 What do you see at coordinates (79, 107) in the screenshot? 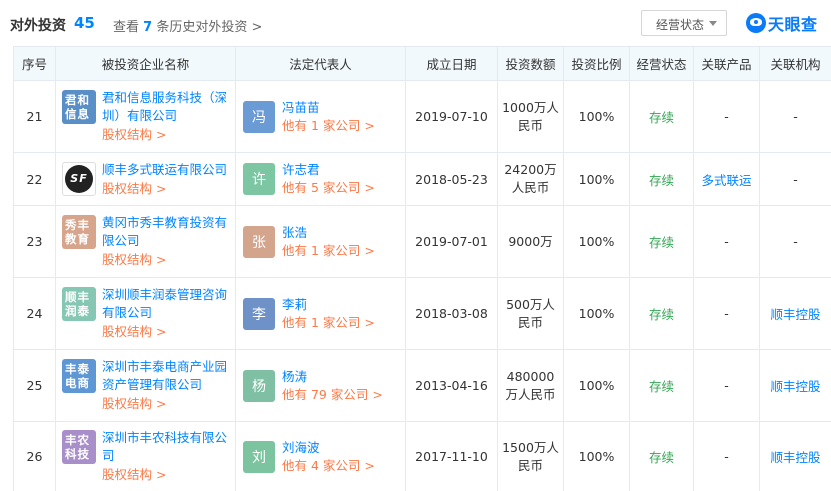
I see `company-logo: 君和信息` at bounding box center [79, 107].